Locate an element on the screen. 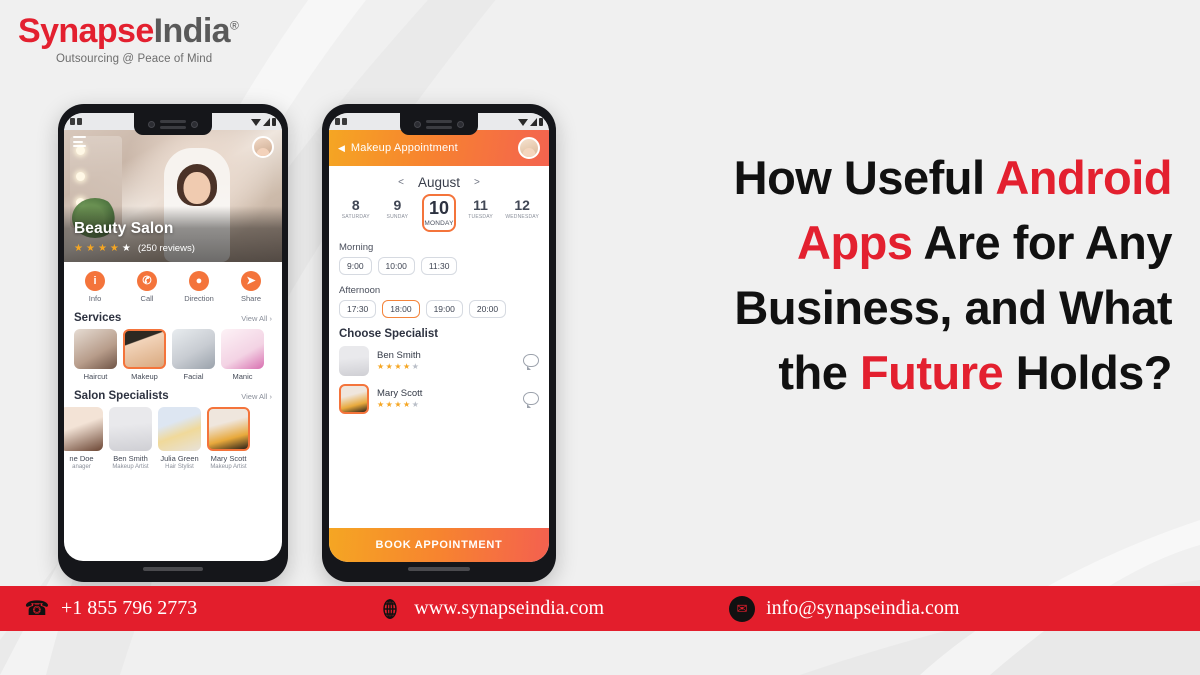  person-face is located at coordinates (197, 188).